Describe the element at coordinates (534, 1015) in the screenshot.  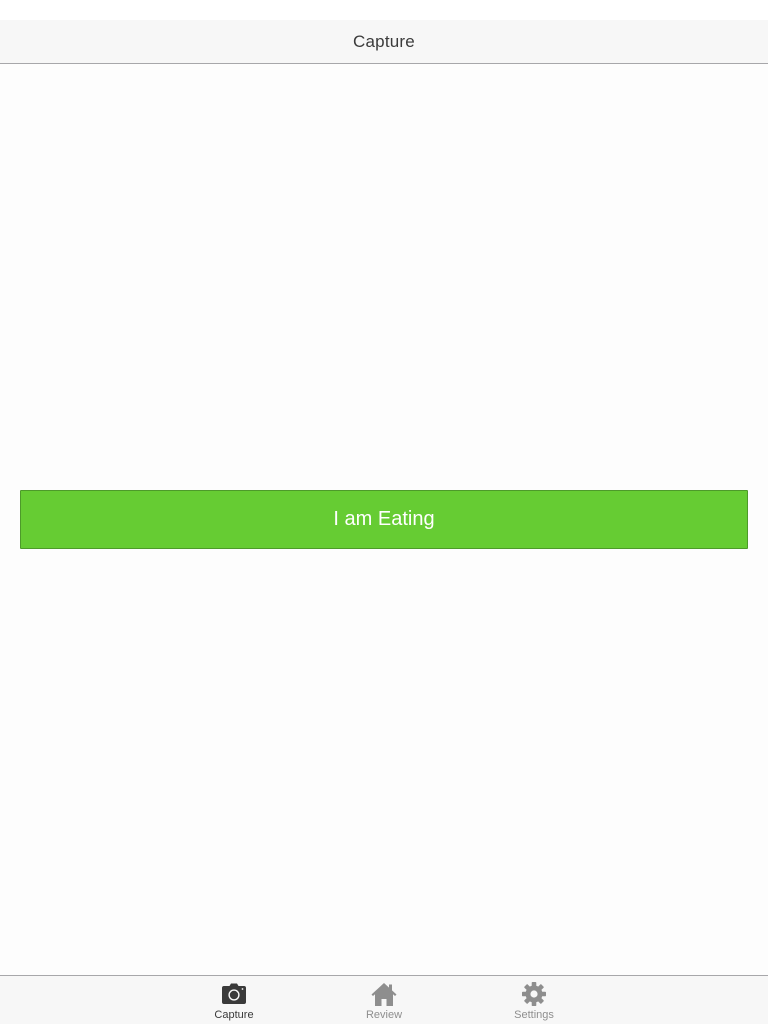
I see `tab-settings-label: Settings` at that location.